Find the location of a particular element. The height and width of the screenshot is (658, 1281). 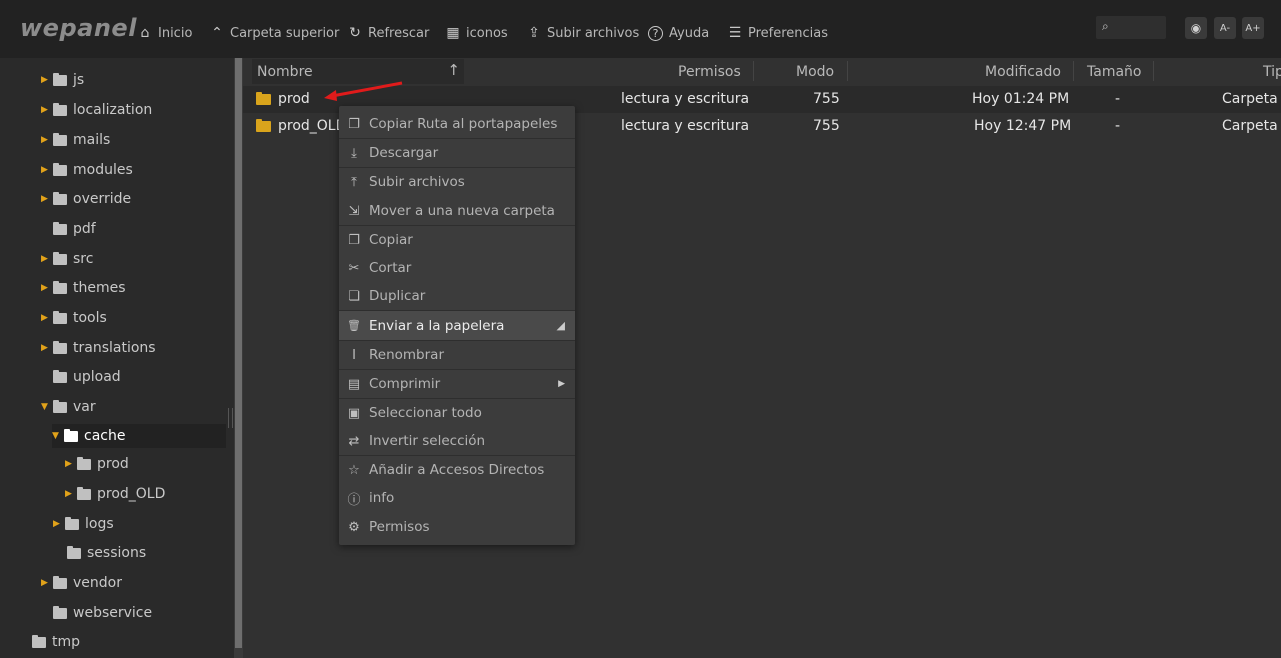

tree-item-mails: ▶ mails is located at coordinates (75, 140).